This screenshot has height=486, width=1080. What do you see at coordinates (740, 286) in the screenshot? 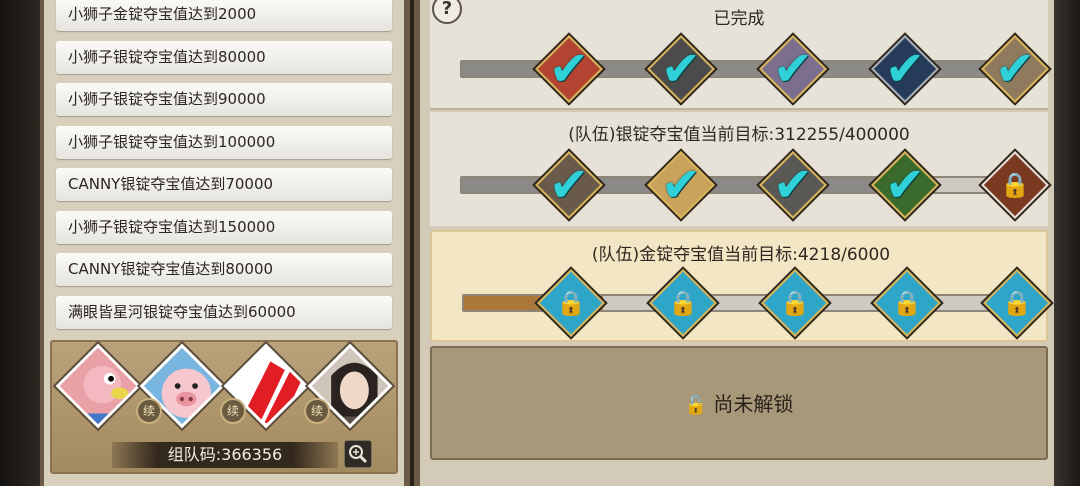
I see `gold-target-section: (队伍)金锭夺宝值当前目标:4218/6000 🔒 🔒 🔒 🔒 🔒` at bounding box center [740, 286].